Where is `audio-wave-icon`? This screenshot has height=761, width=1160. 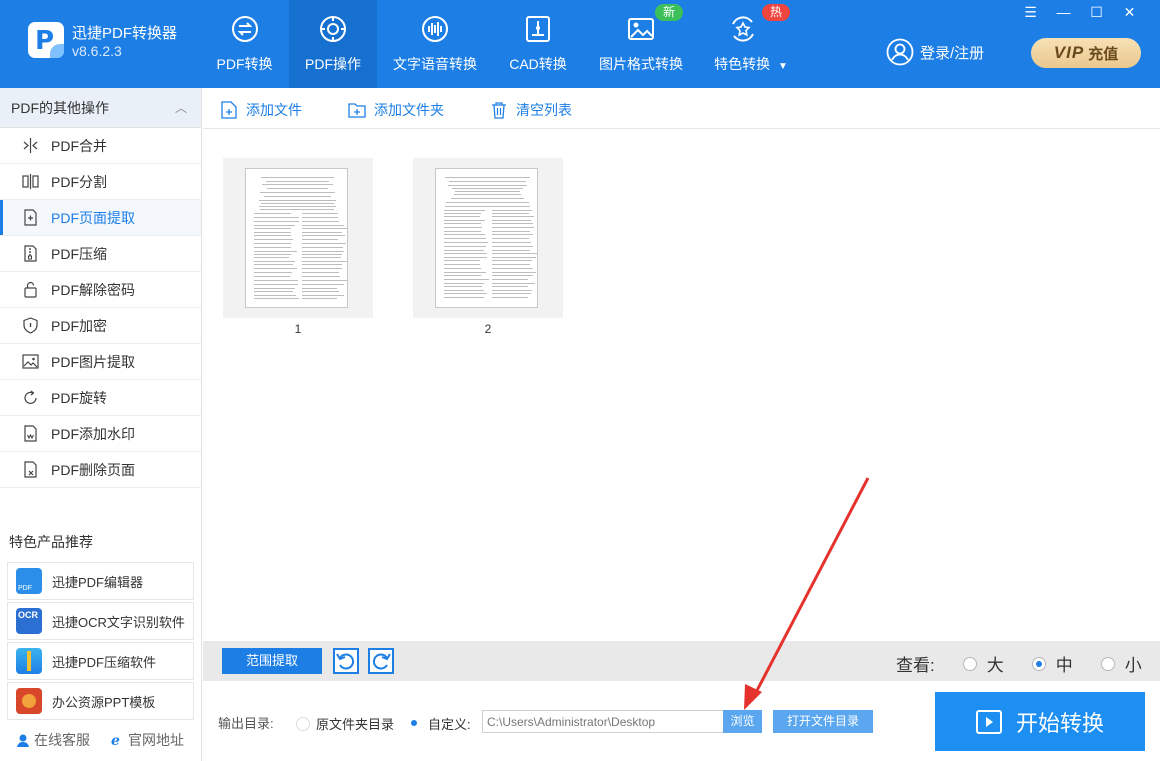
audio-wave-icon is located at coordinates (435, 29).